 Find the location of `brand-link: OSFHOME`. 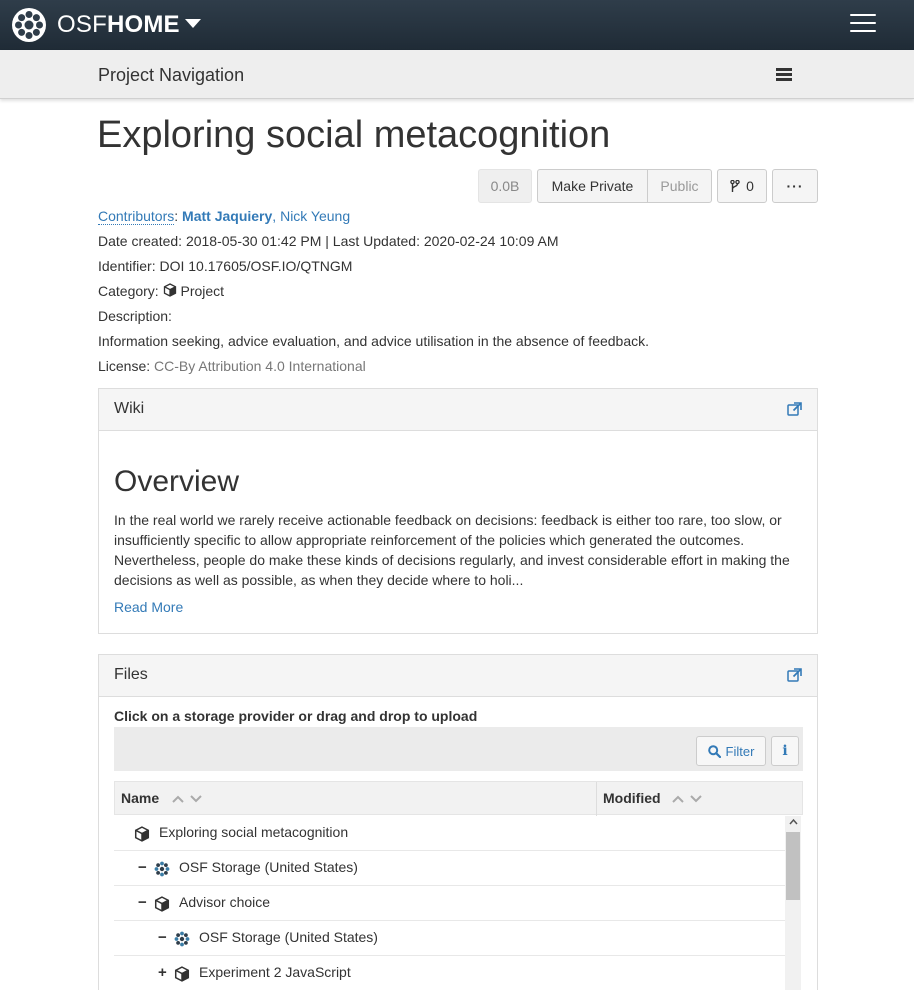

brand-link: OSFHOME is located at coordinates (118, 25).